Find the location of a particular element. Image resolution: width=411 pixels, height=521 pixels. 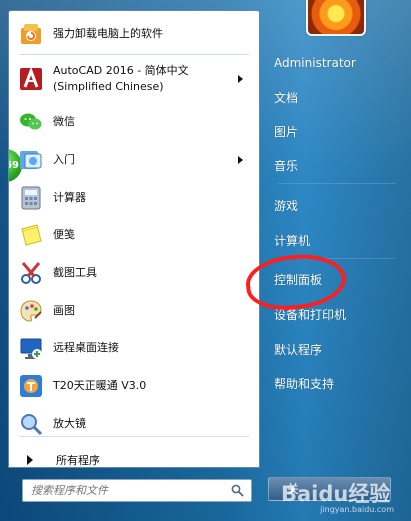

program-label: 入门 is located at coordinates (64, 159).